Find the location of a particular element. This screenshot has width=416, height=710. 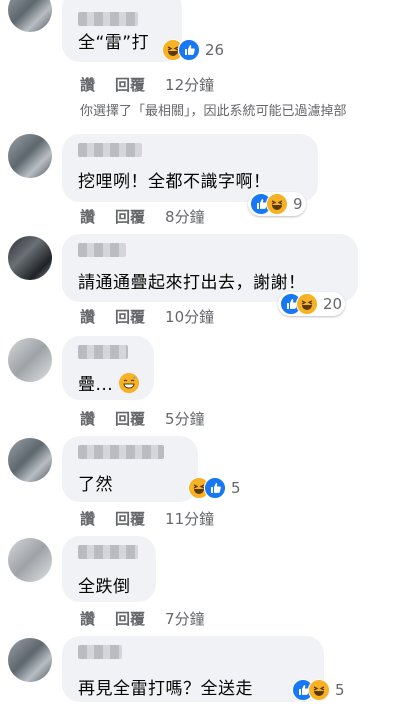

comment-actions: 讚 回覆 8分鐘 is located at coordinates (152, 216).